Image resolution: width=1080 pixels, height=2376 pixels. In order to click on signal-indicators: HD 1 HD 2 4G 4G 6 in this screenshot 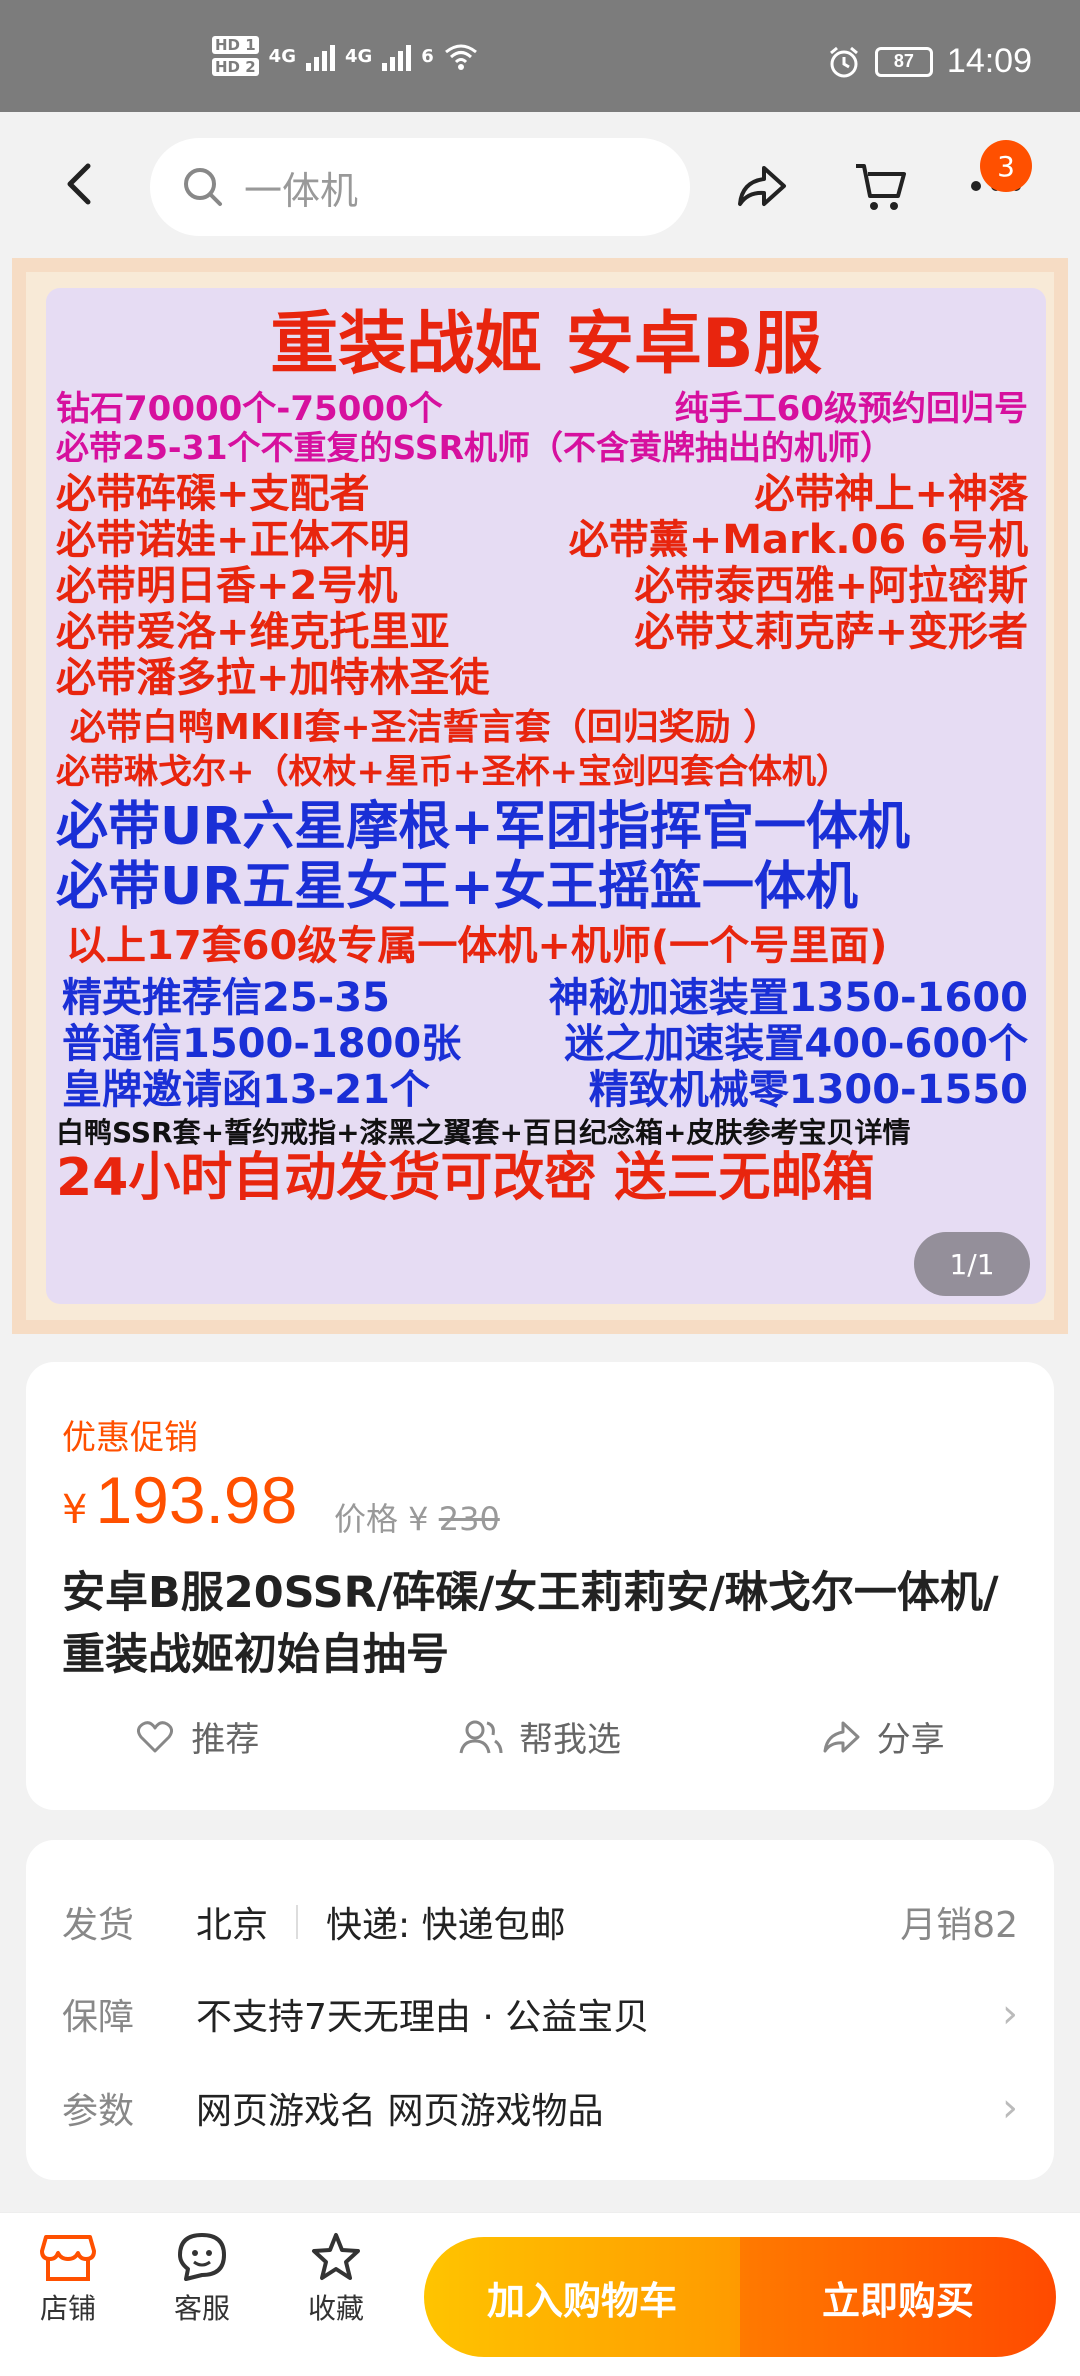, I will do `click(345, 56)`.